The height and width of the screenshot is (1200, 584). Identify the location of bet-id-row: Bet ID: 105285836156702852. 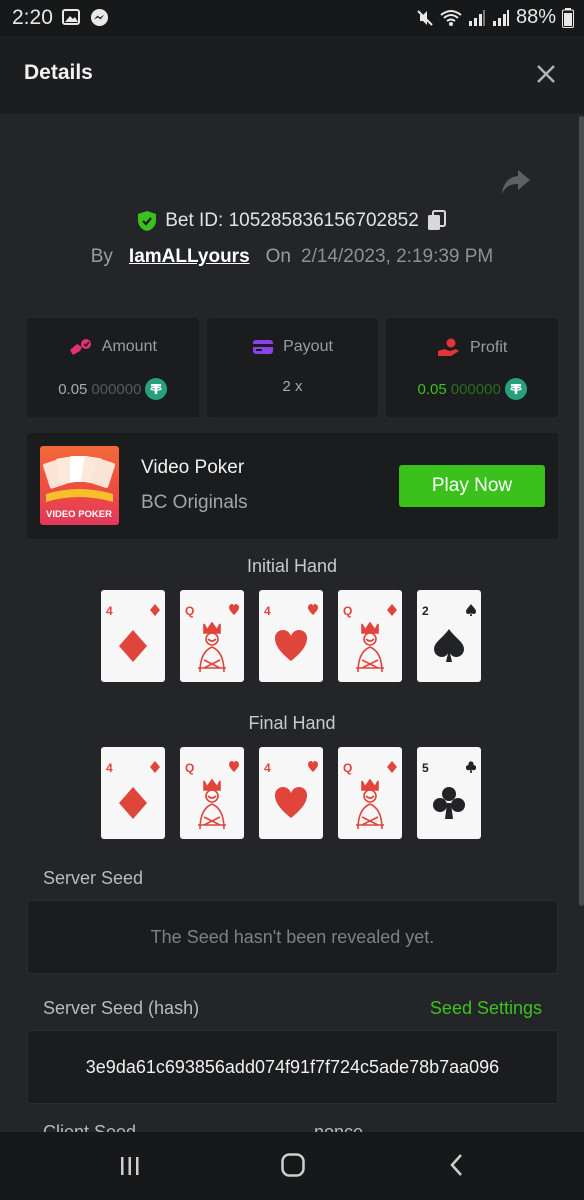
(292, 221).